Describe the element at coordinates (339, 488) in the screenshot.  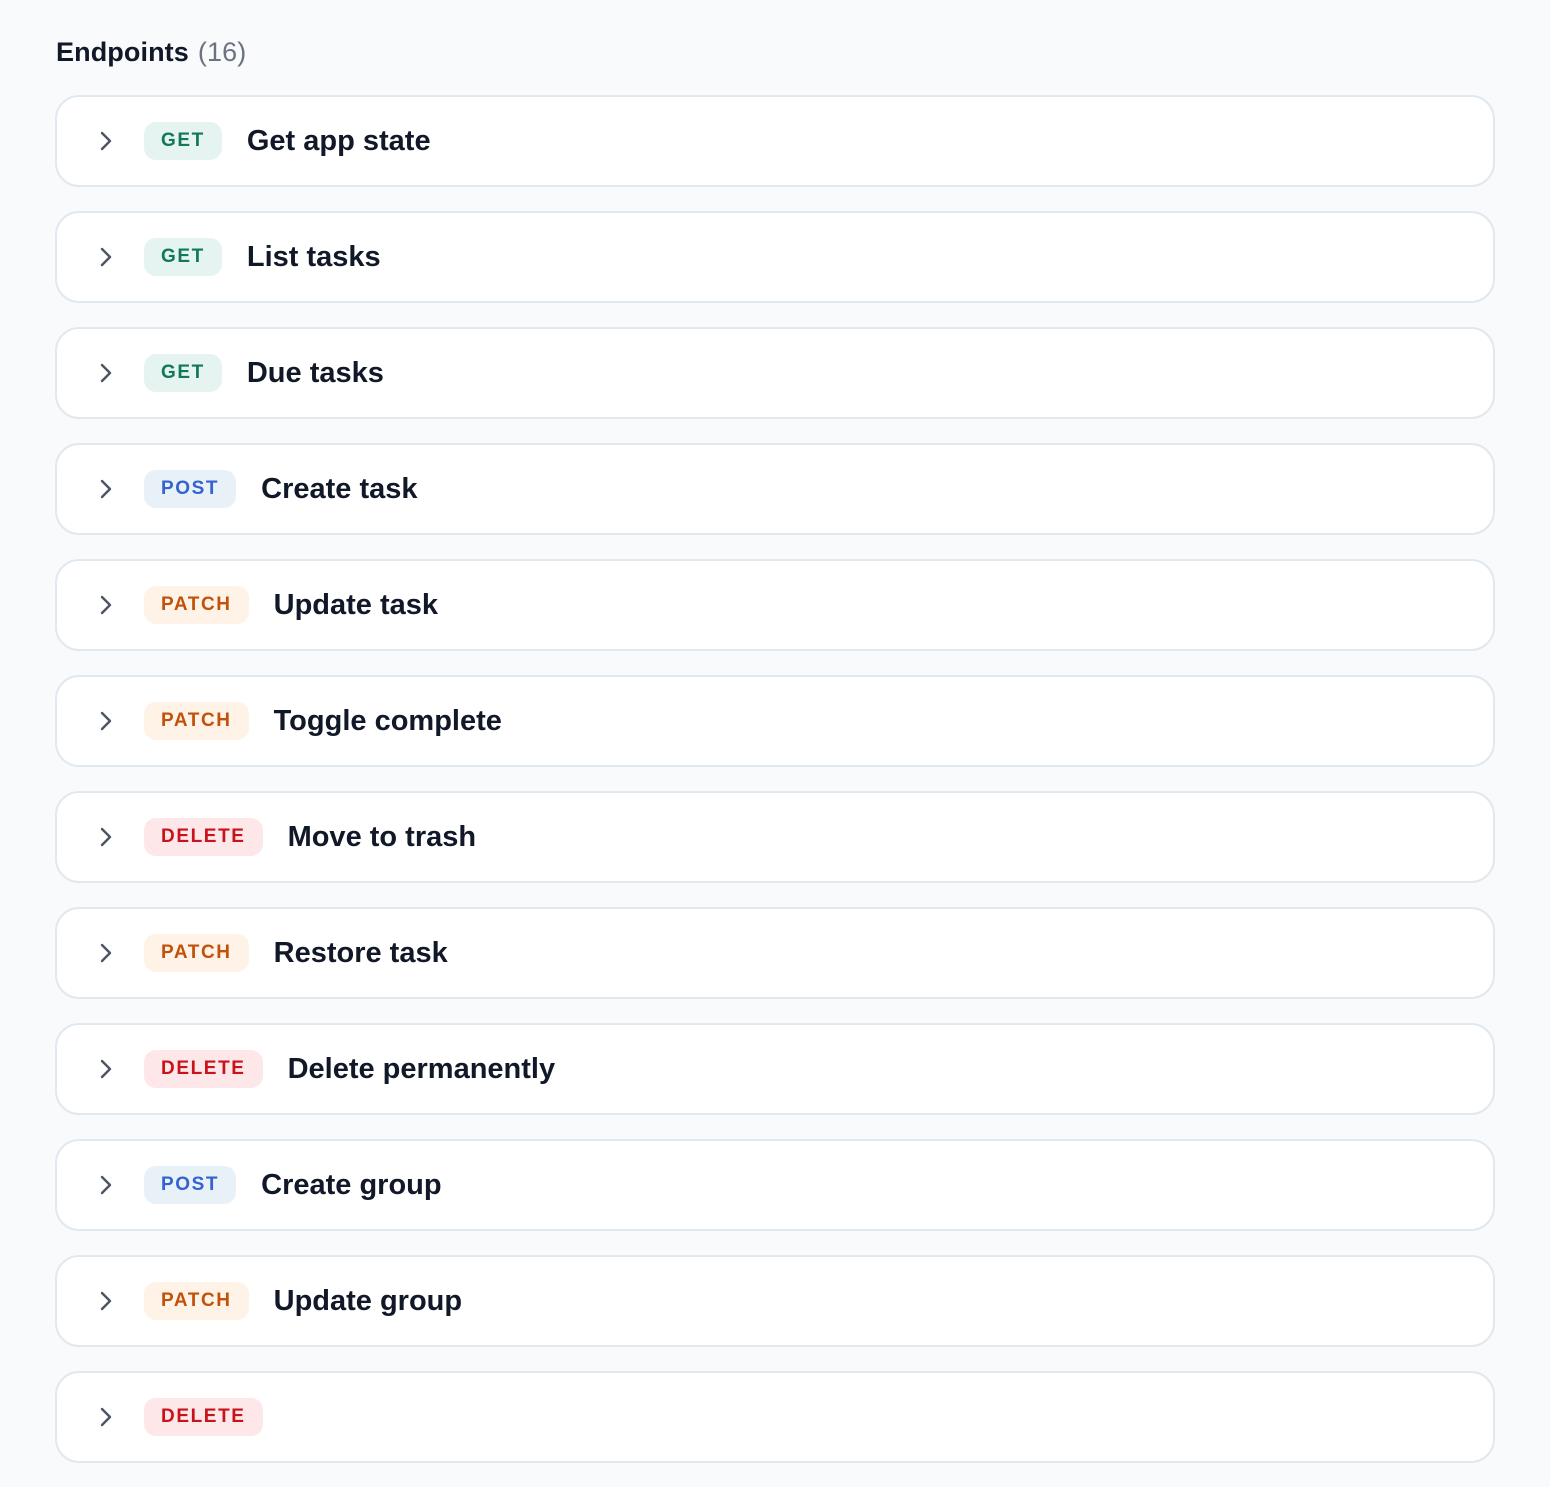
I see `endpoint-title: Create task` at that location.